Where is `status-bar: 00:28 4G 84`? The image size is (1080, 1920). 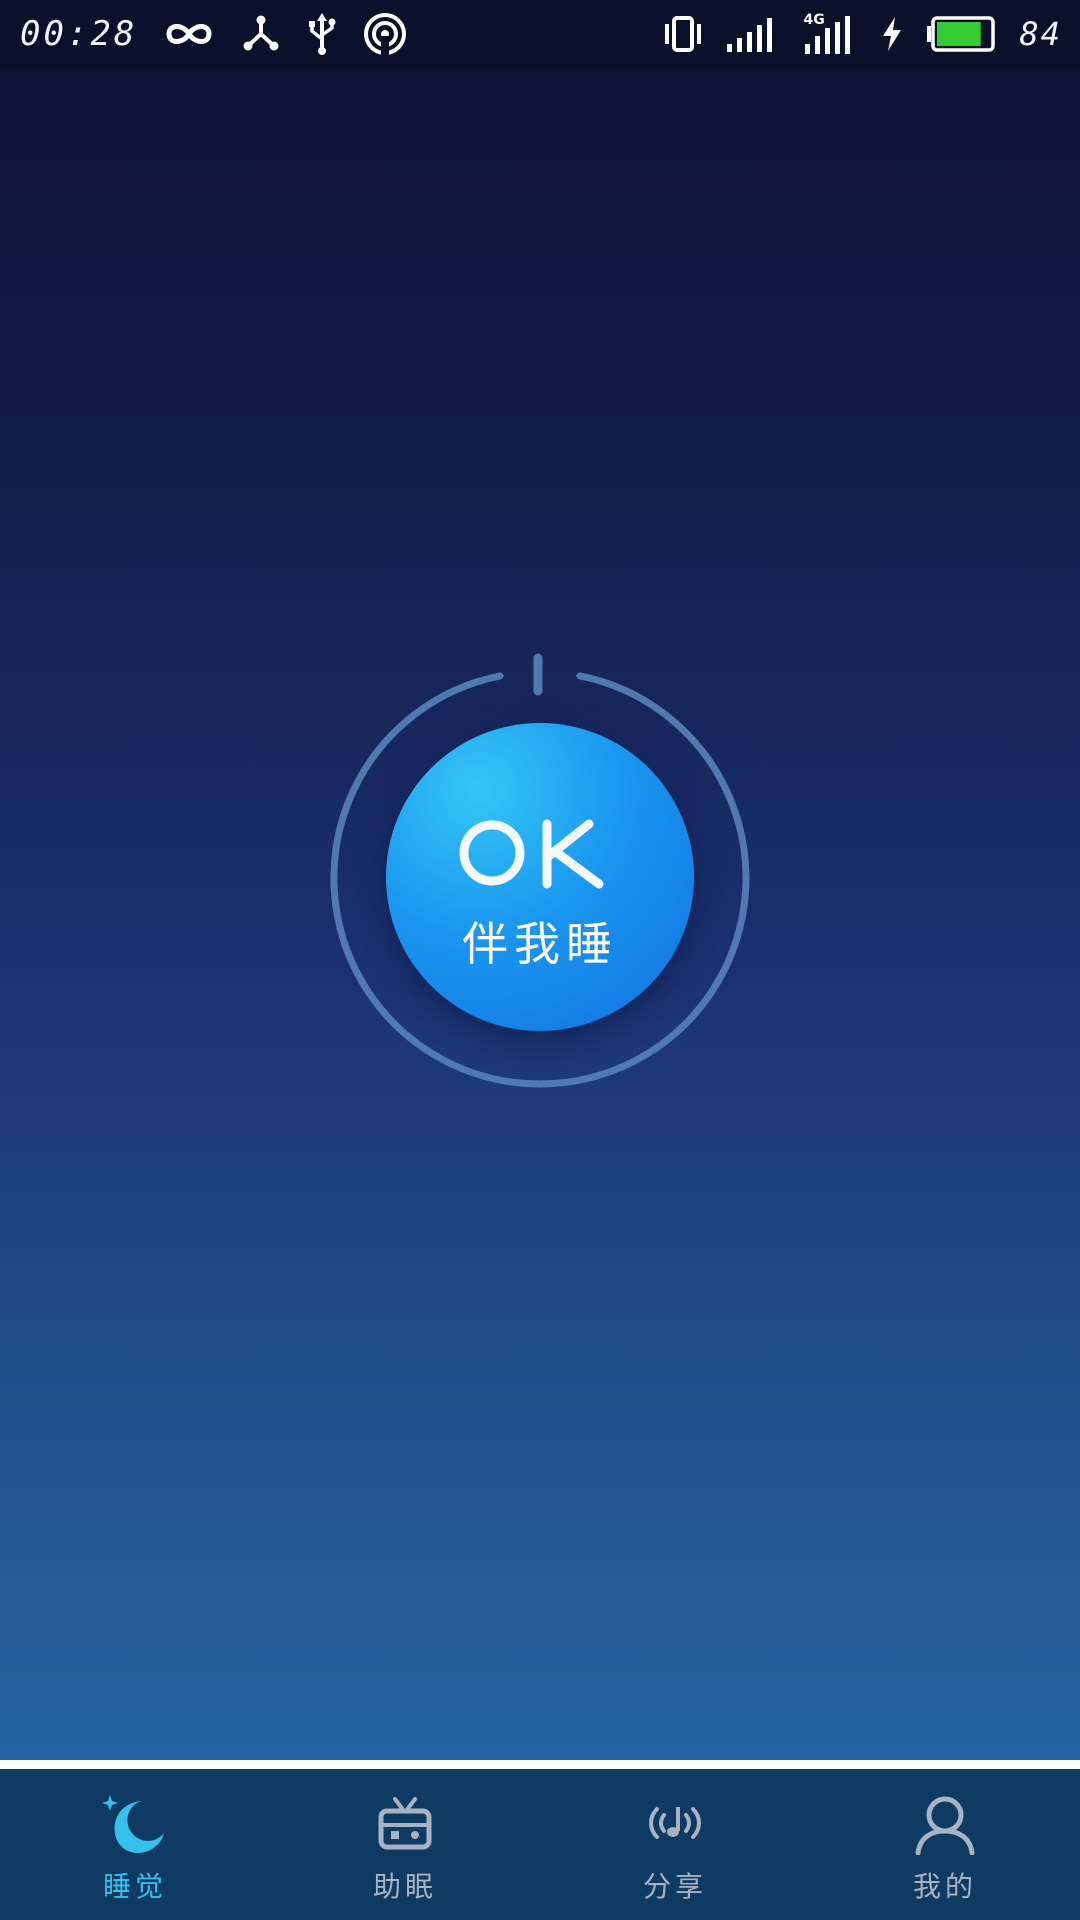
status-bar: 00:28 4G 84 is located at coordinates (540, 34).